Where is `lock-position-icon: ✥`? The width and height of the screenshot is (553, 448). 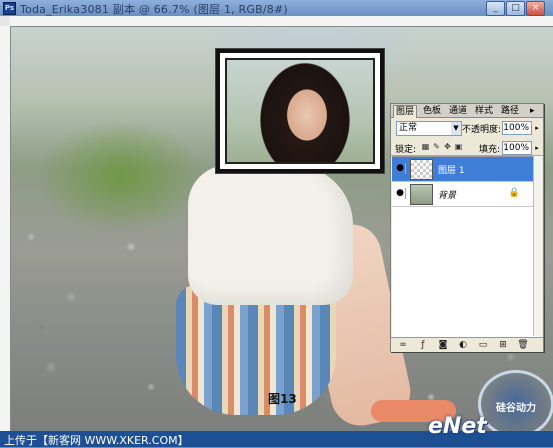
lock-position-icon: ✥ is located at coordinates (447, 146).